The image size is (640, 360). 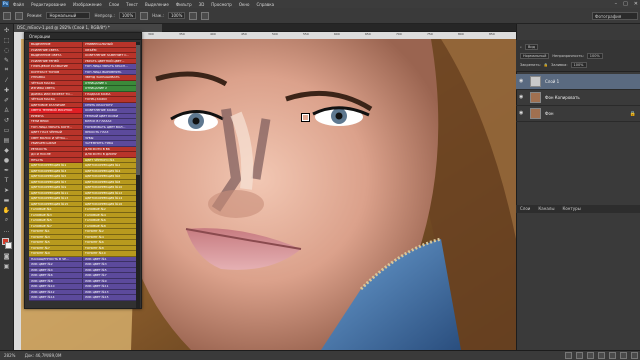 I want to click on maximize-icon: □, so click(x=625, y=4).